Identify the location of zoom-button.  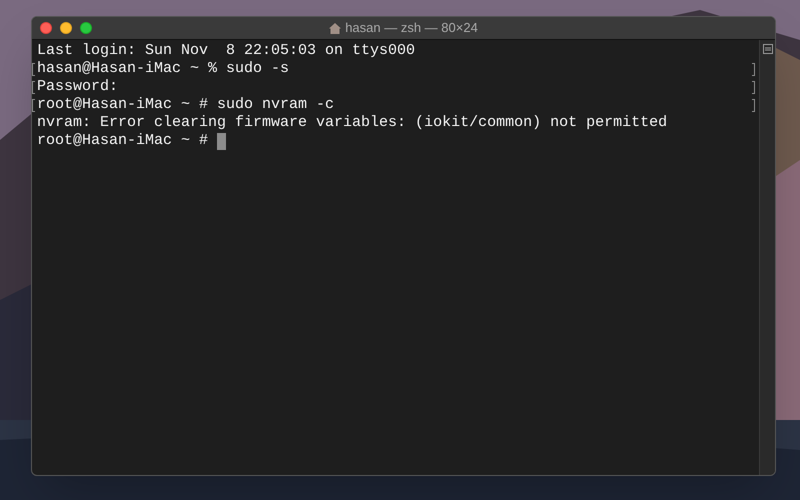
(86, 28).